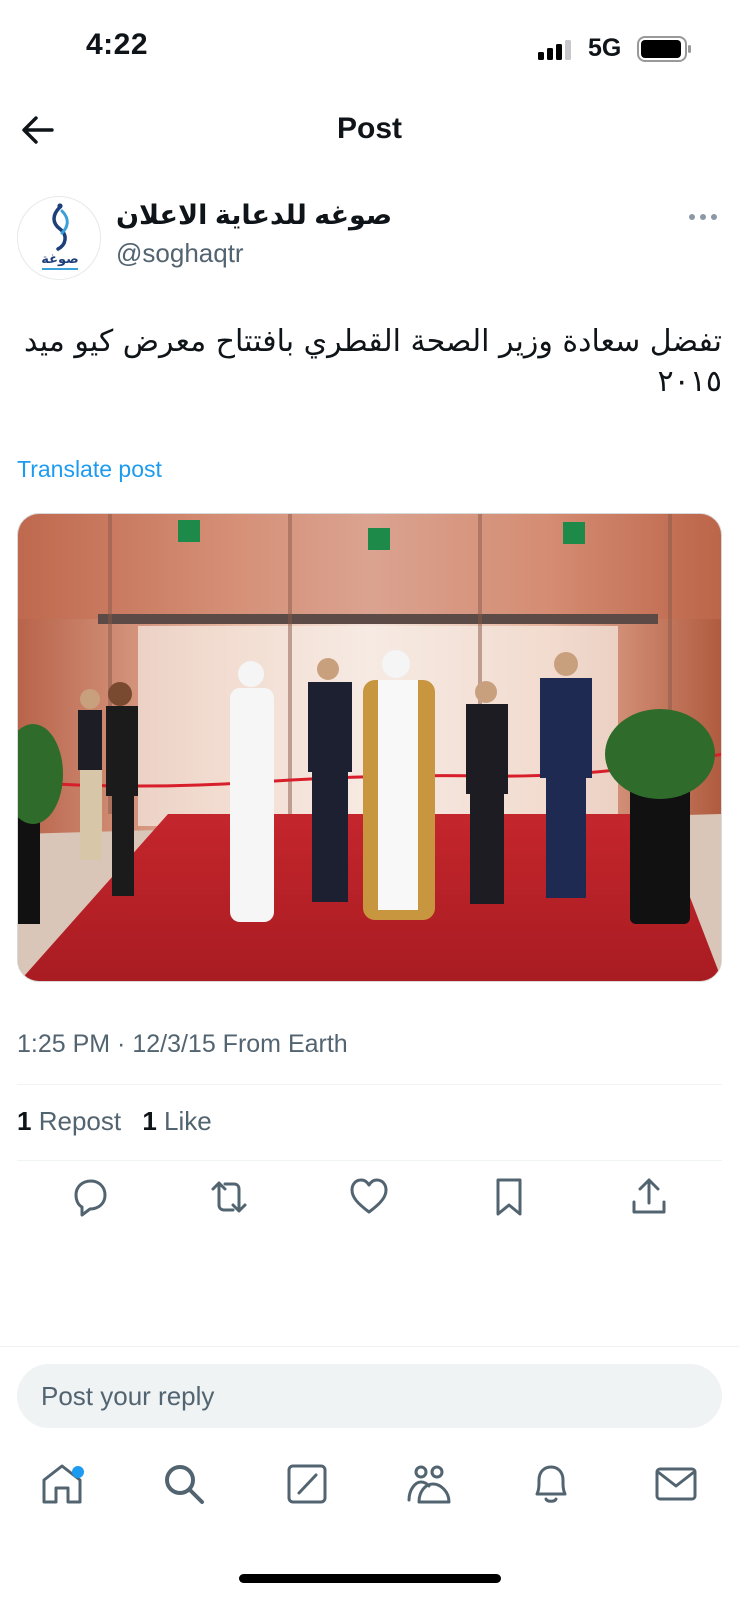  I want to click on status-time: 4:22, so click(117, 44).